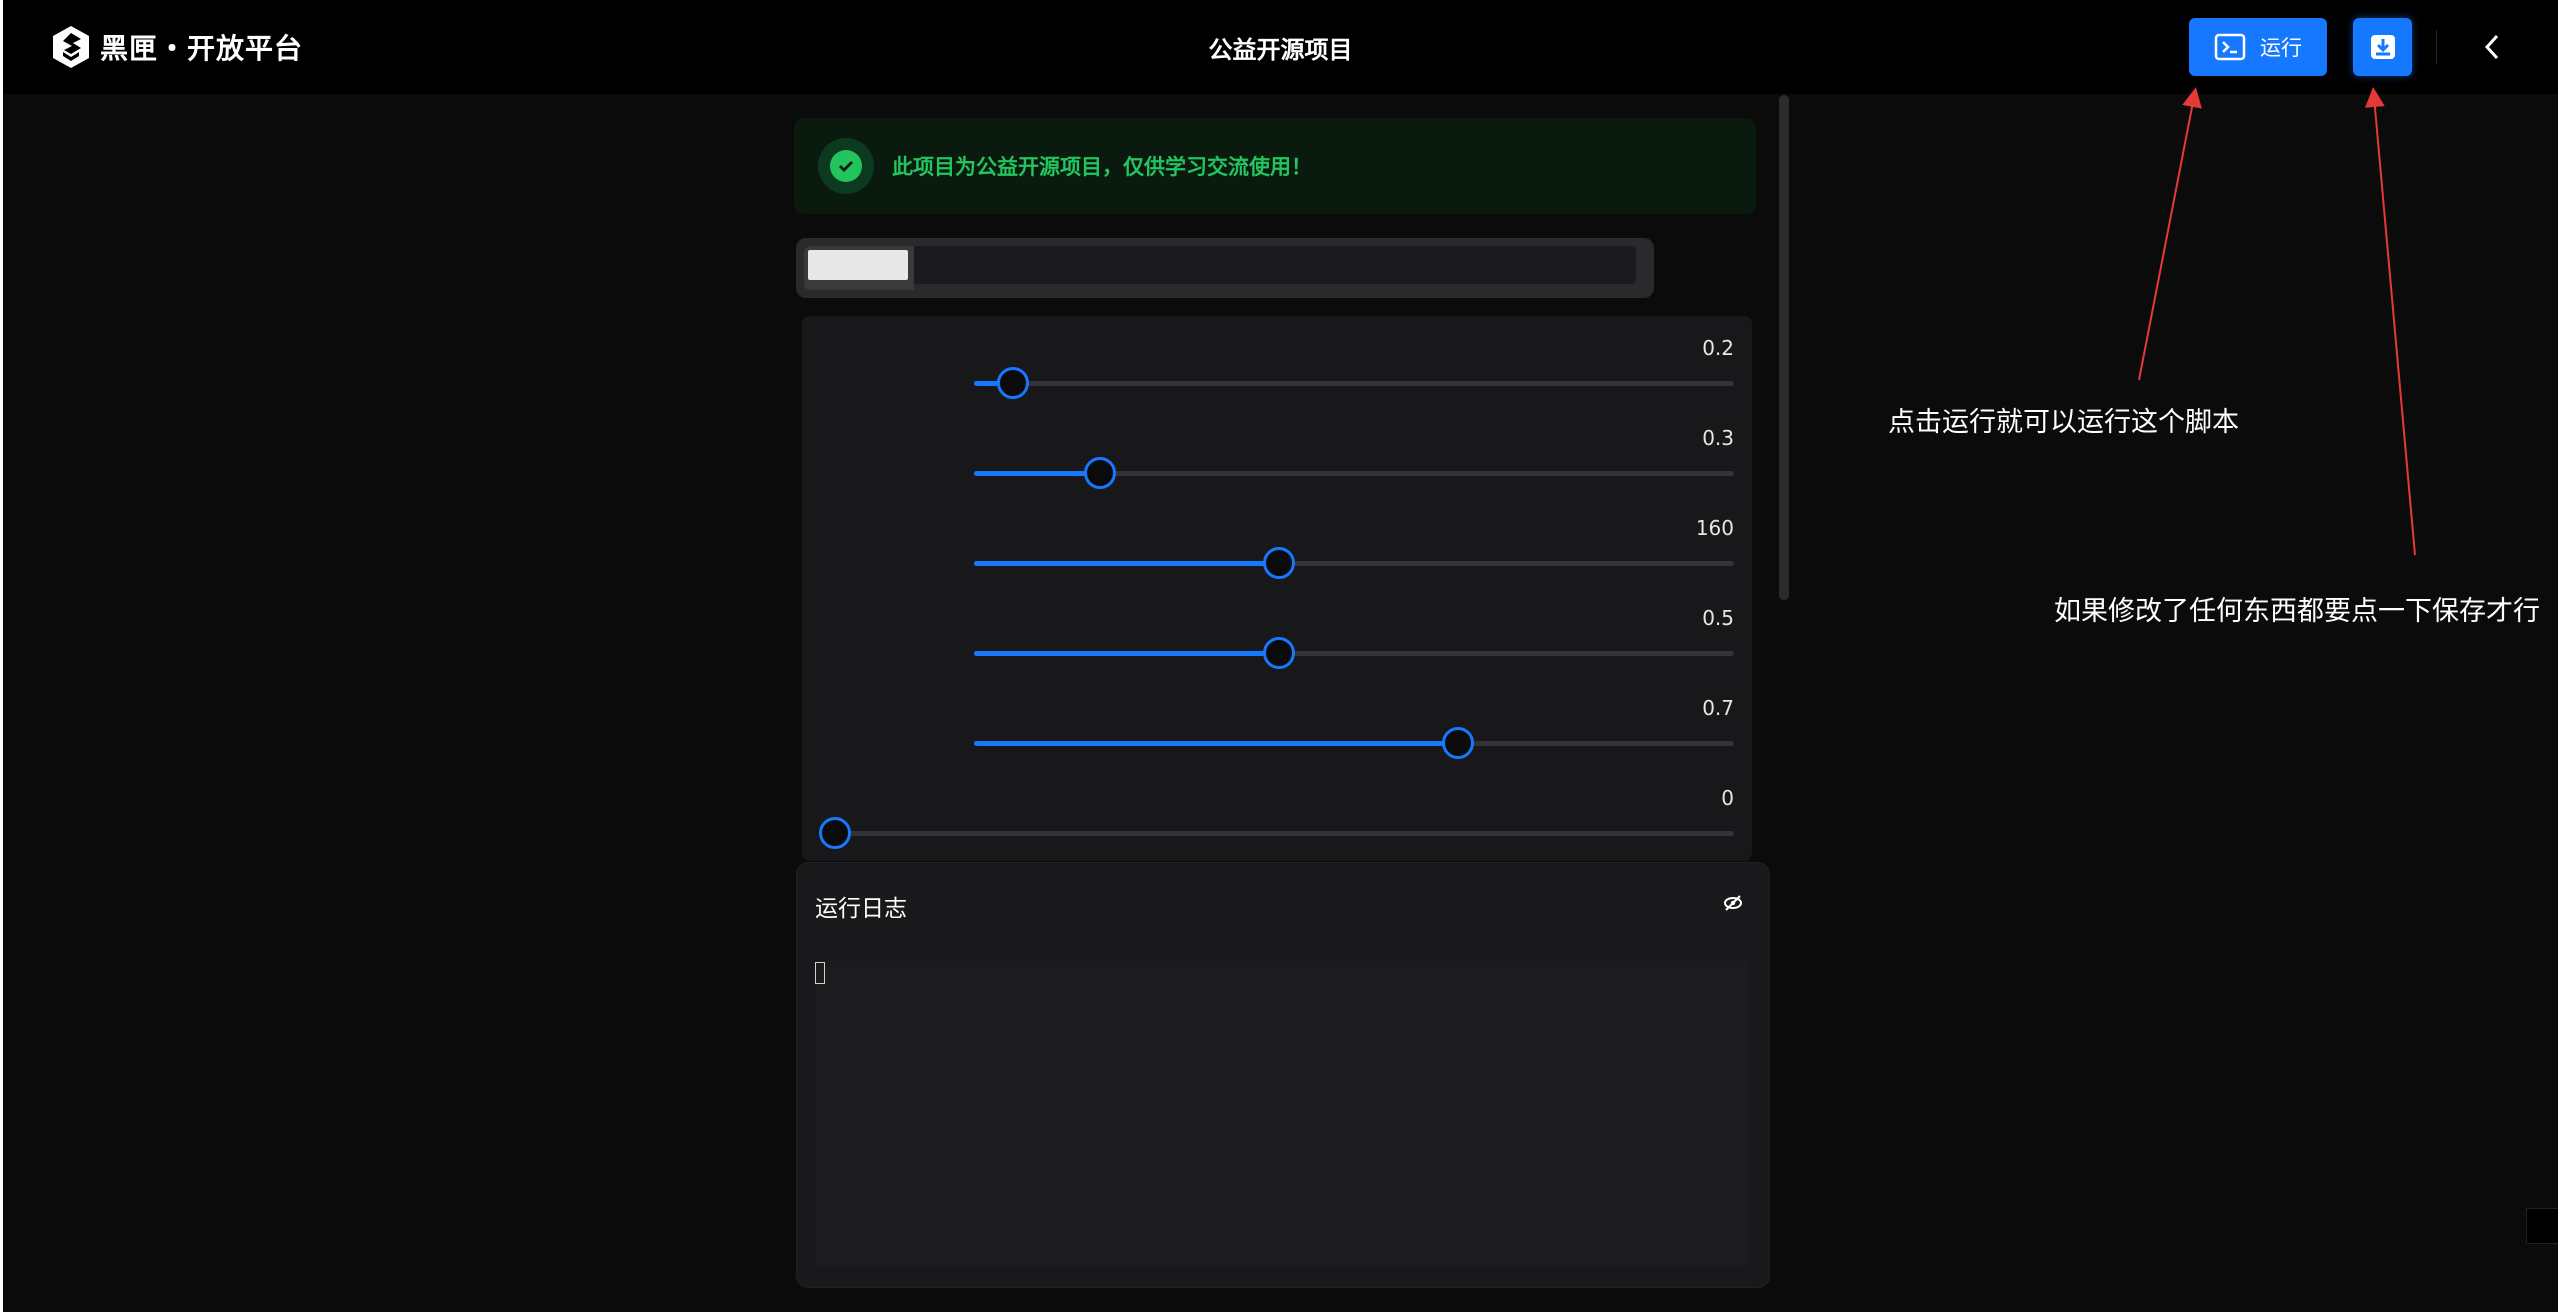 The width and height of the screenshot is (2560, 1315). I want to click on slider-row: 0.7, so click(1277, 721).